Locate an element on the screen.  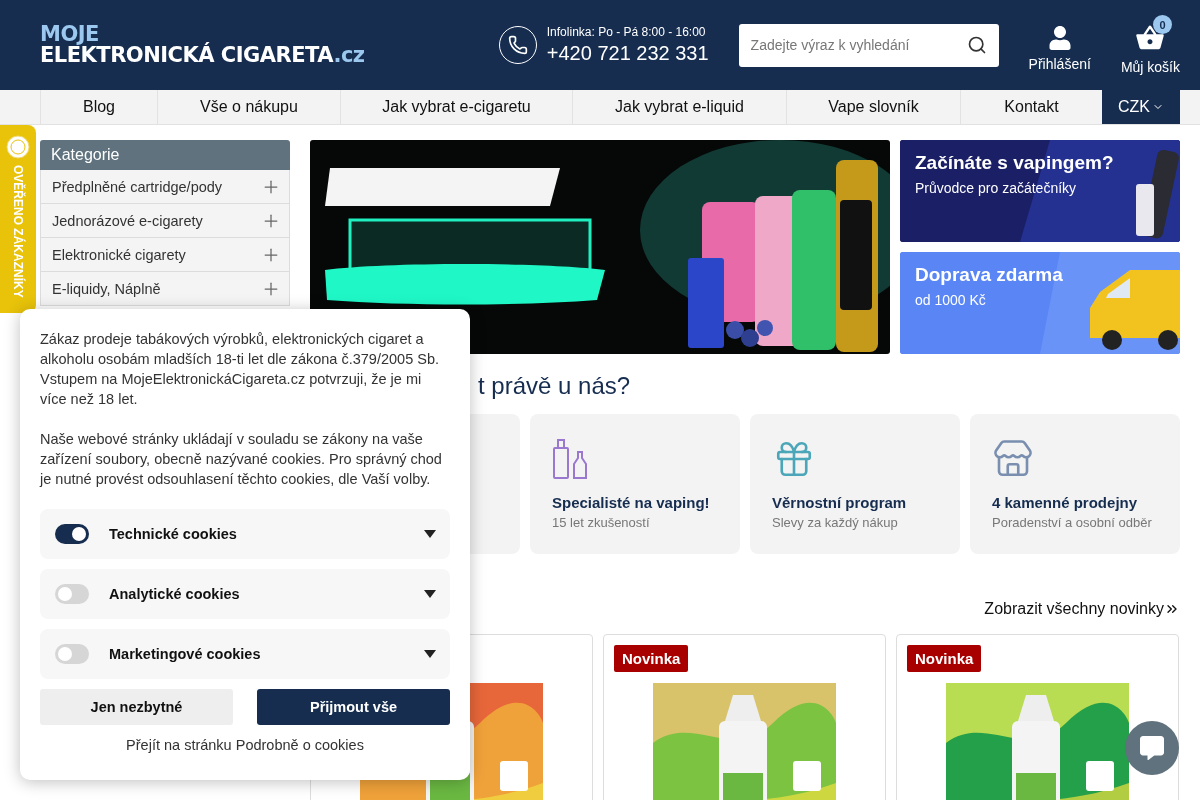
feature-subtitle: Slevy za každý nákup is located at coordinates (835, 522).